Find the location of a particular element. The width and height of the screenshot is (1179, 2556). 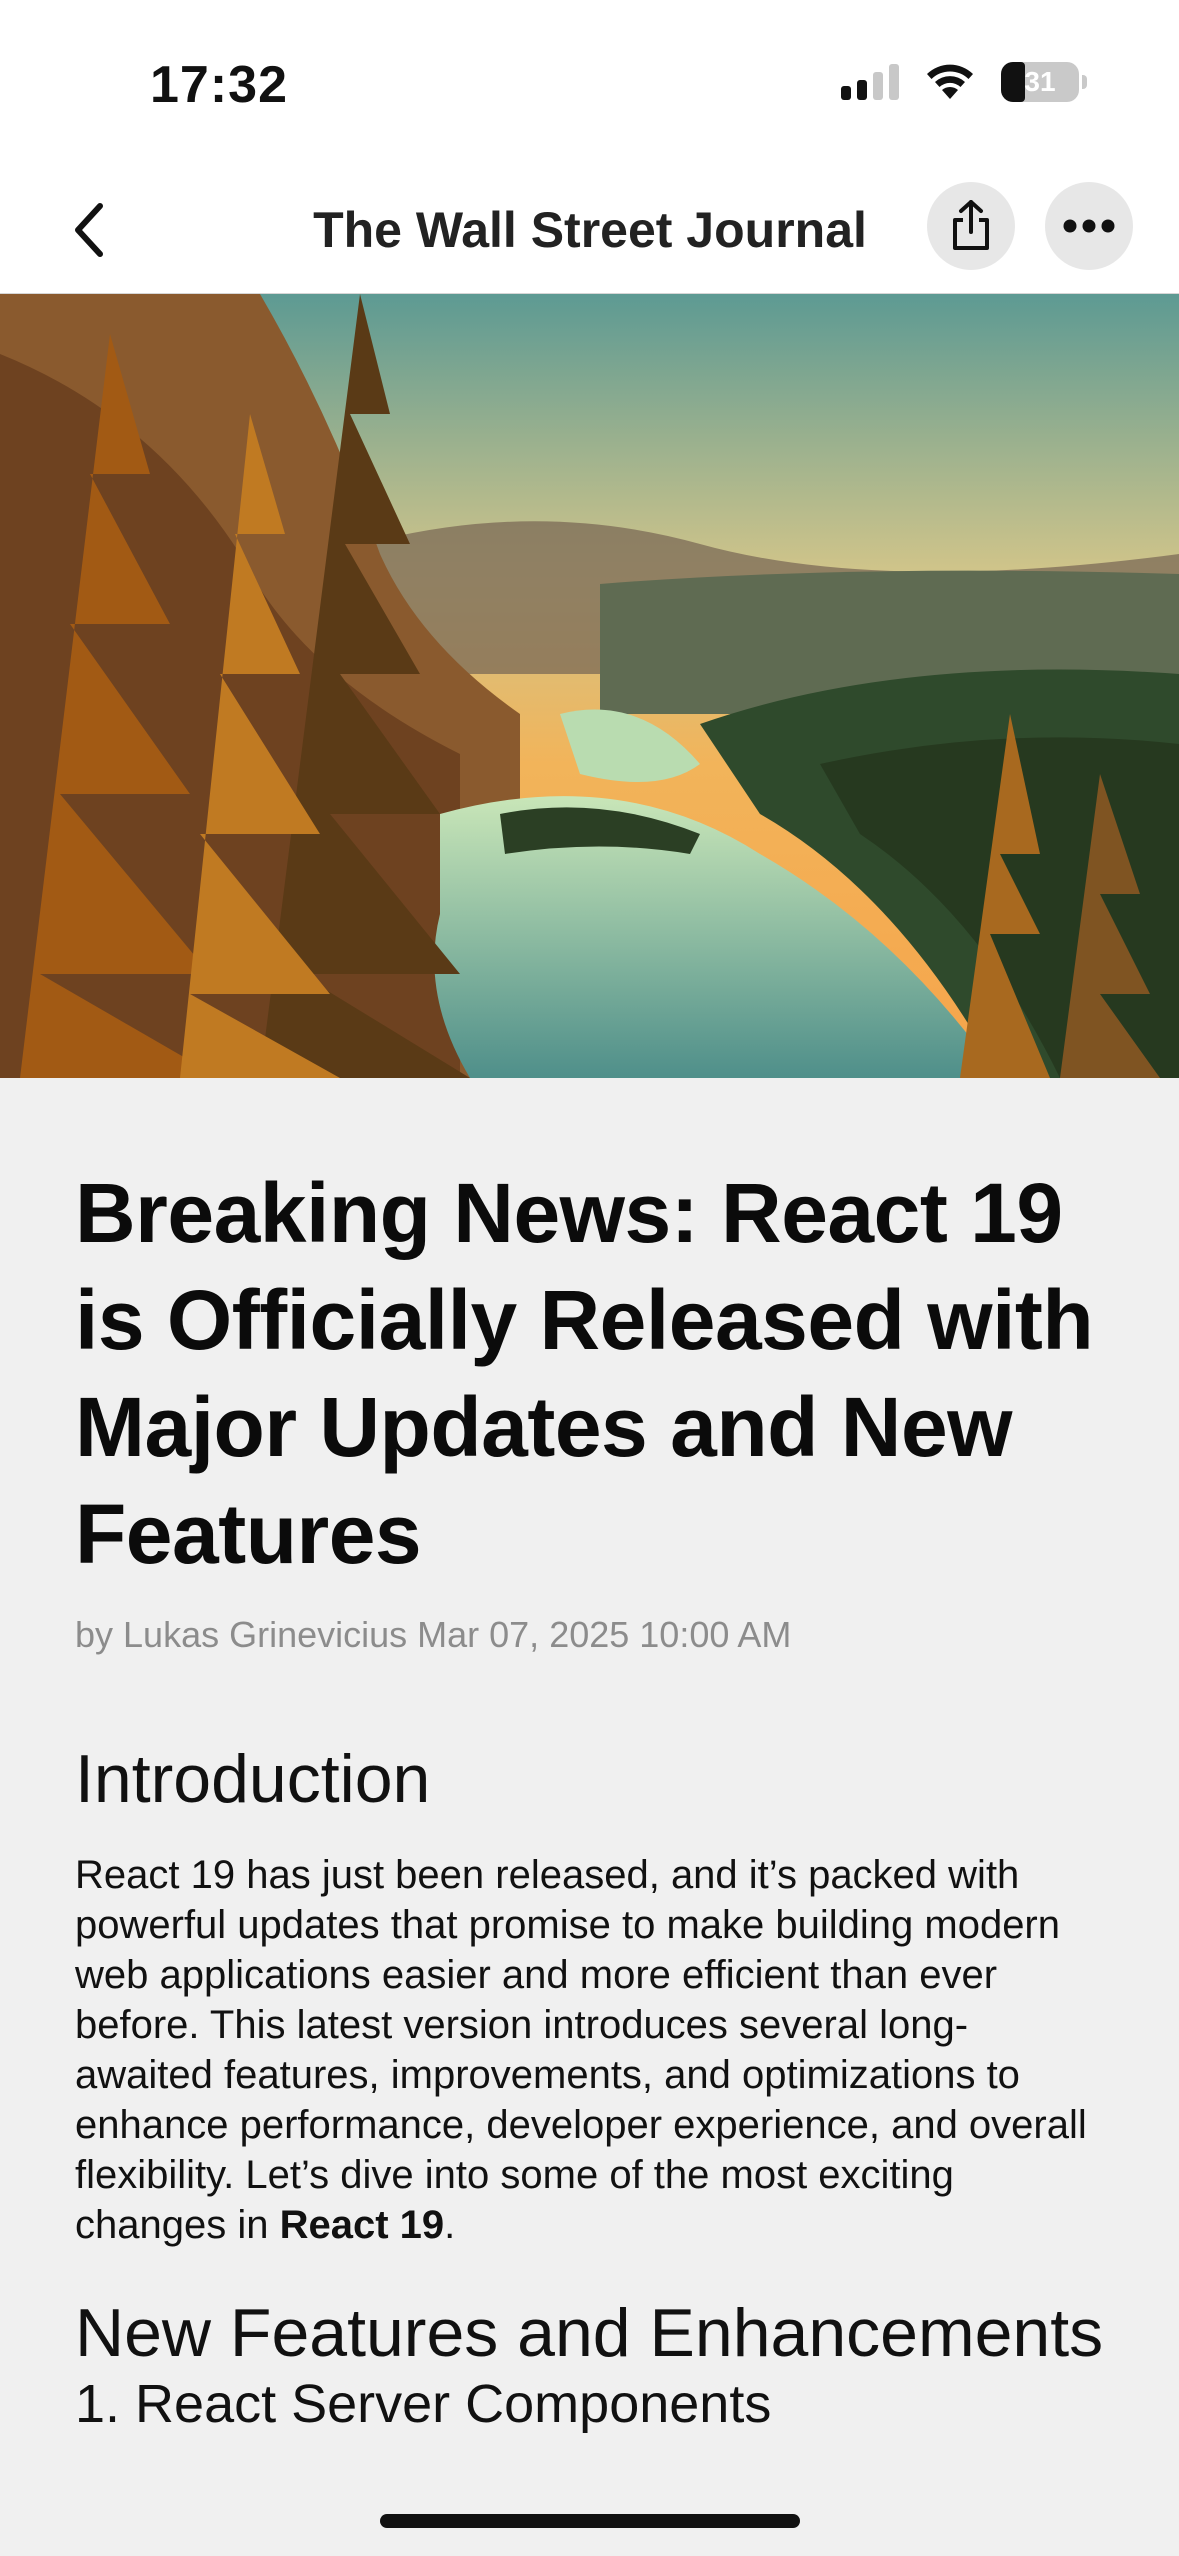

more-button is located at coordinates (1089, 226).